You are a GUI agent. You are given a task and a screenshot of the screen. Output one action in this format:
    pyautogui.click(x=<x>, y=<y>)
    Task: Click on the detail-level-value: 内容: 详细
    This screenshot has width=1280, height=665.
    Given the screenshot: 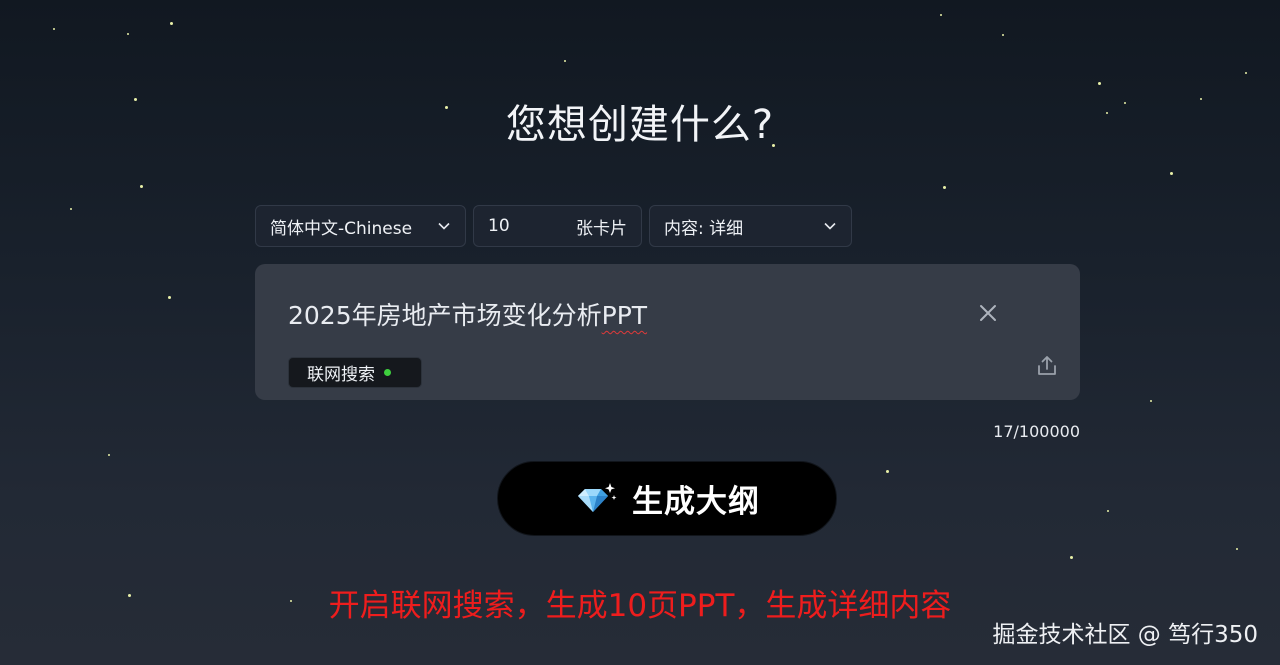 What is the action you would take?
    pyautogui.click(x=704, y=228)
    